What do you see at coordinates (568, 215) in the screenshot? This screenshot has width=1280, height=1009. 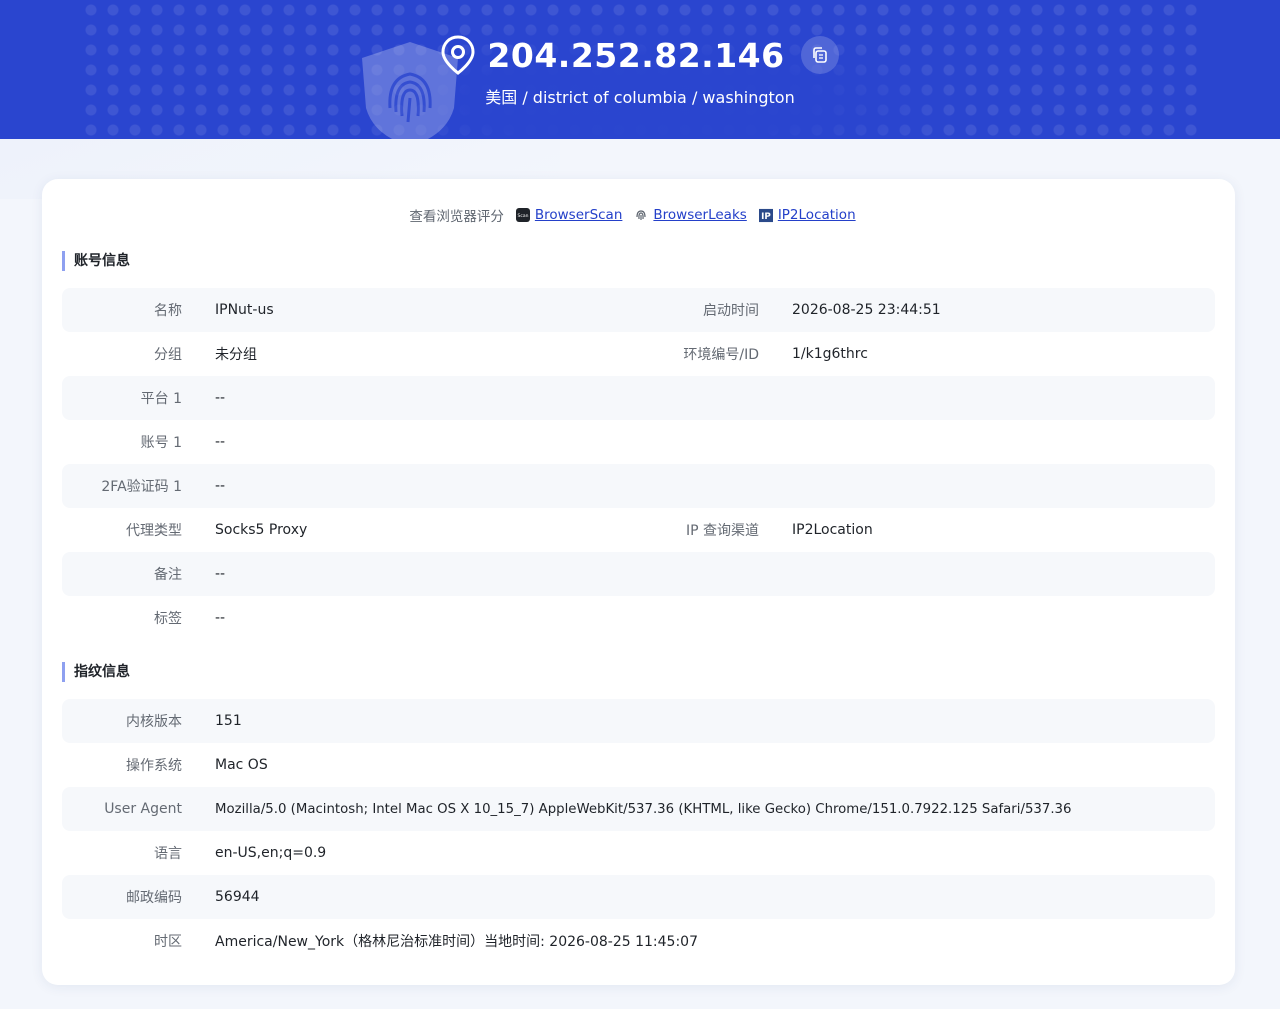 I see `browserscan-link: Scan BrowserScan` at bounding box center [568, 215].